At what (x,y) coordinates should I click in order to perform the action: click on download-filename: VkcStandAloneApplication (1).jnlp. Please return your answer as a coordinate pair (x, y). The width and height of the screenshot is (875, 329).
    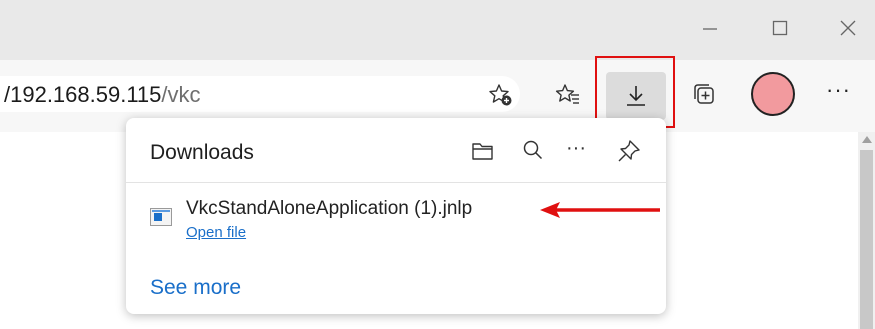
    Looking at the image, I should click on (329, 209).